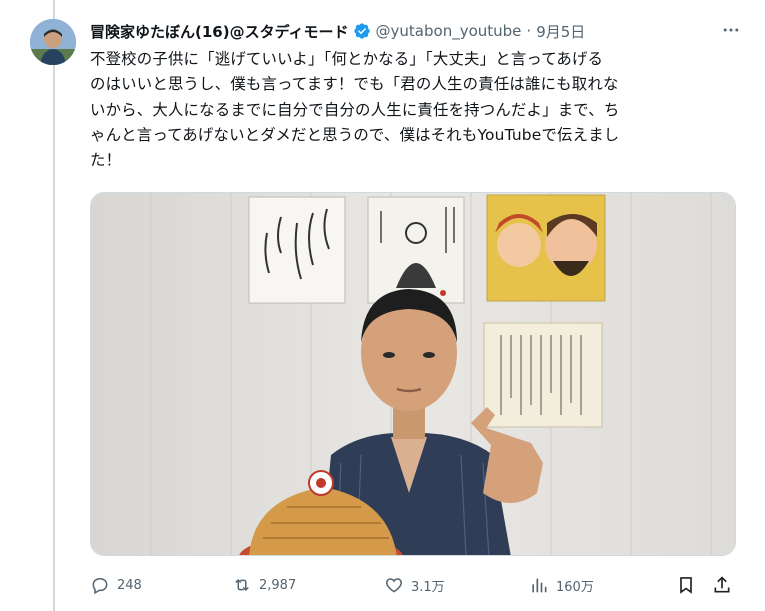 The image size is (765, 611). Describe the element at coordinates (106, 160) in the screenshot. I see `tweet-text-line: た！` at that location.